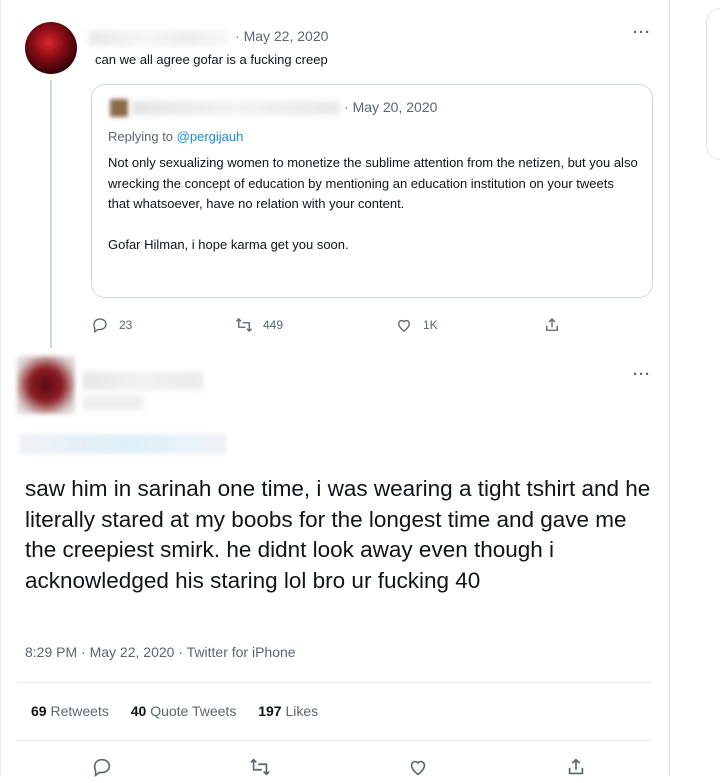 The image size is (720, 783). Describe the element at coordinates (111, 325) in the screenshot. I see `reply-button: 23` at that location.